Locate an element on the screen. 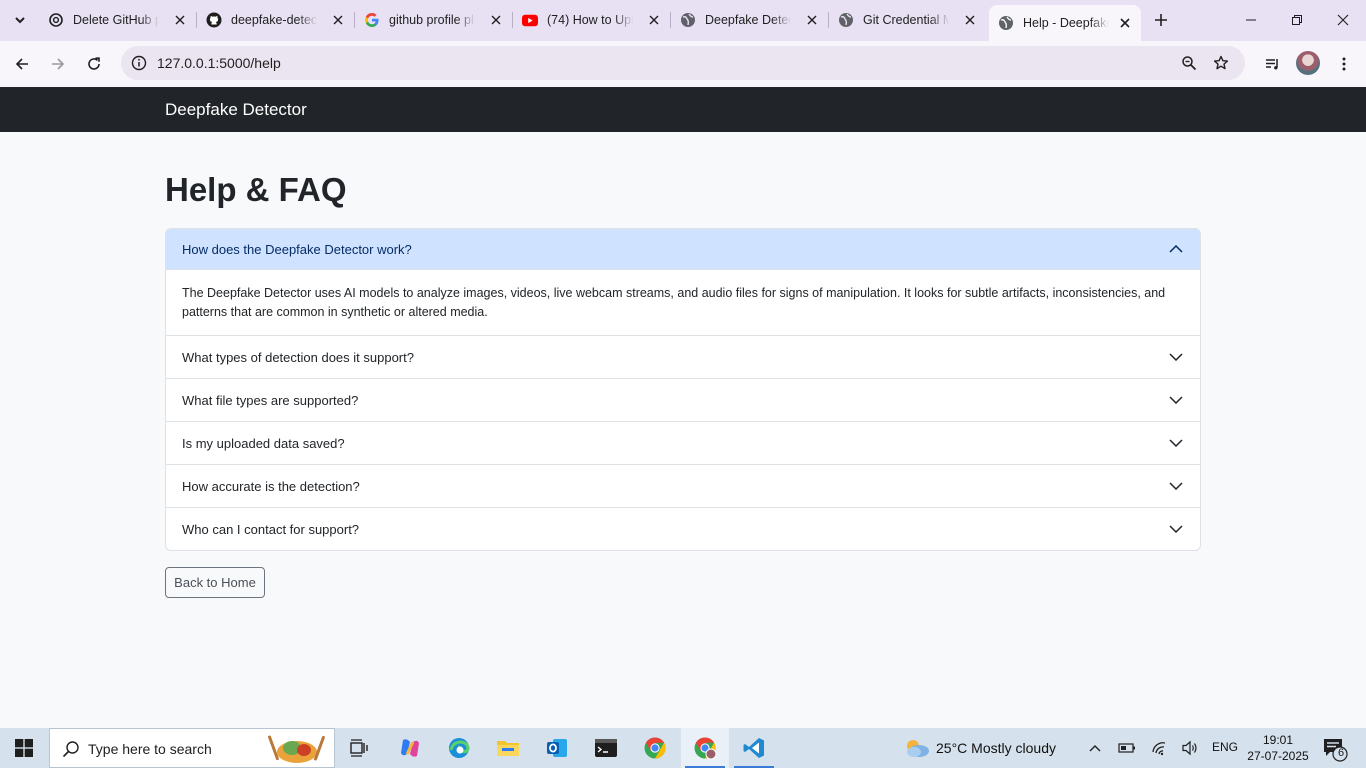 The height and width of the screenshot is (768, 1366). wifi-icon is located at coordinates (1159, 749).